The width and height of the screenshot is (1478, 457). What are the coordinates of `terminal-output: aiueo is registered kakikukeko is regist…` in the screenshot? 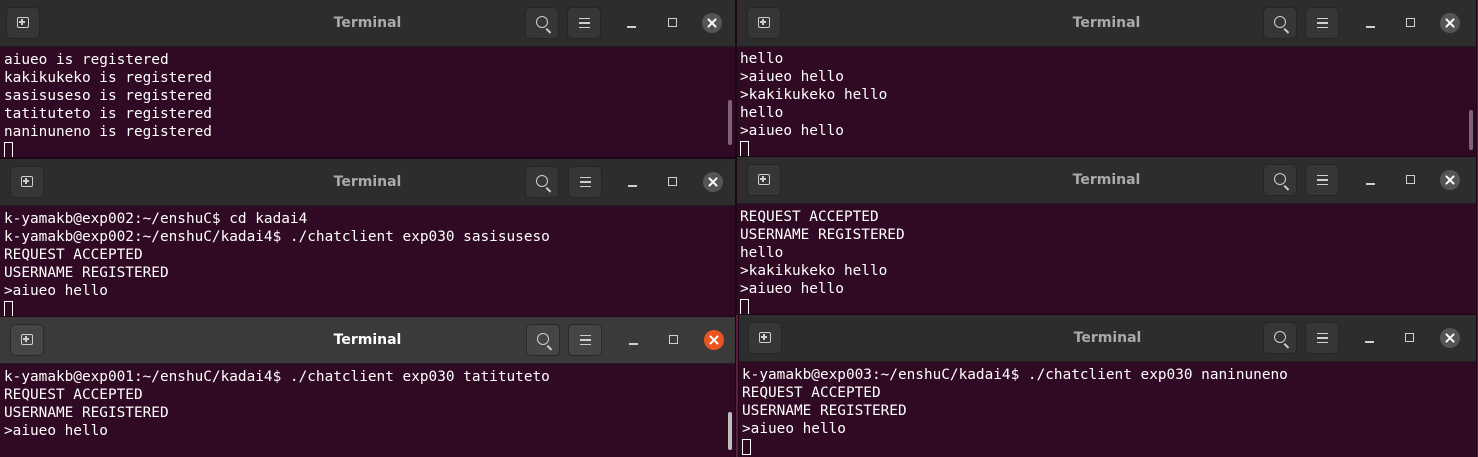 It's located at (367, 103).